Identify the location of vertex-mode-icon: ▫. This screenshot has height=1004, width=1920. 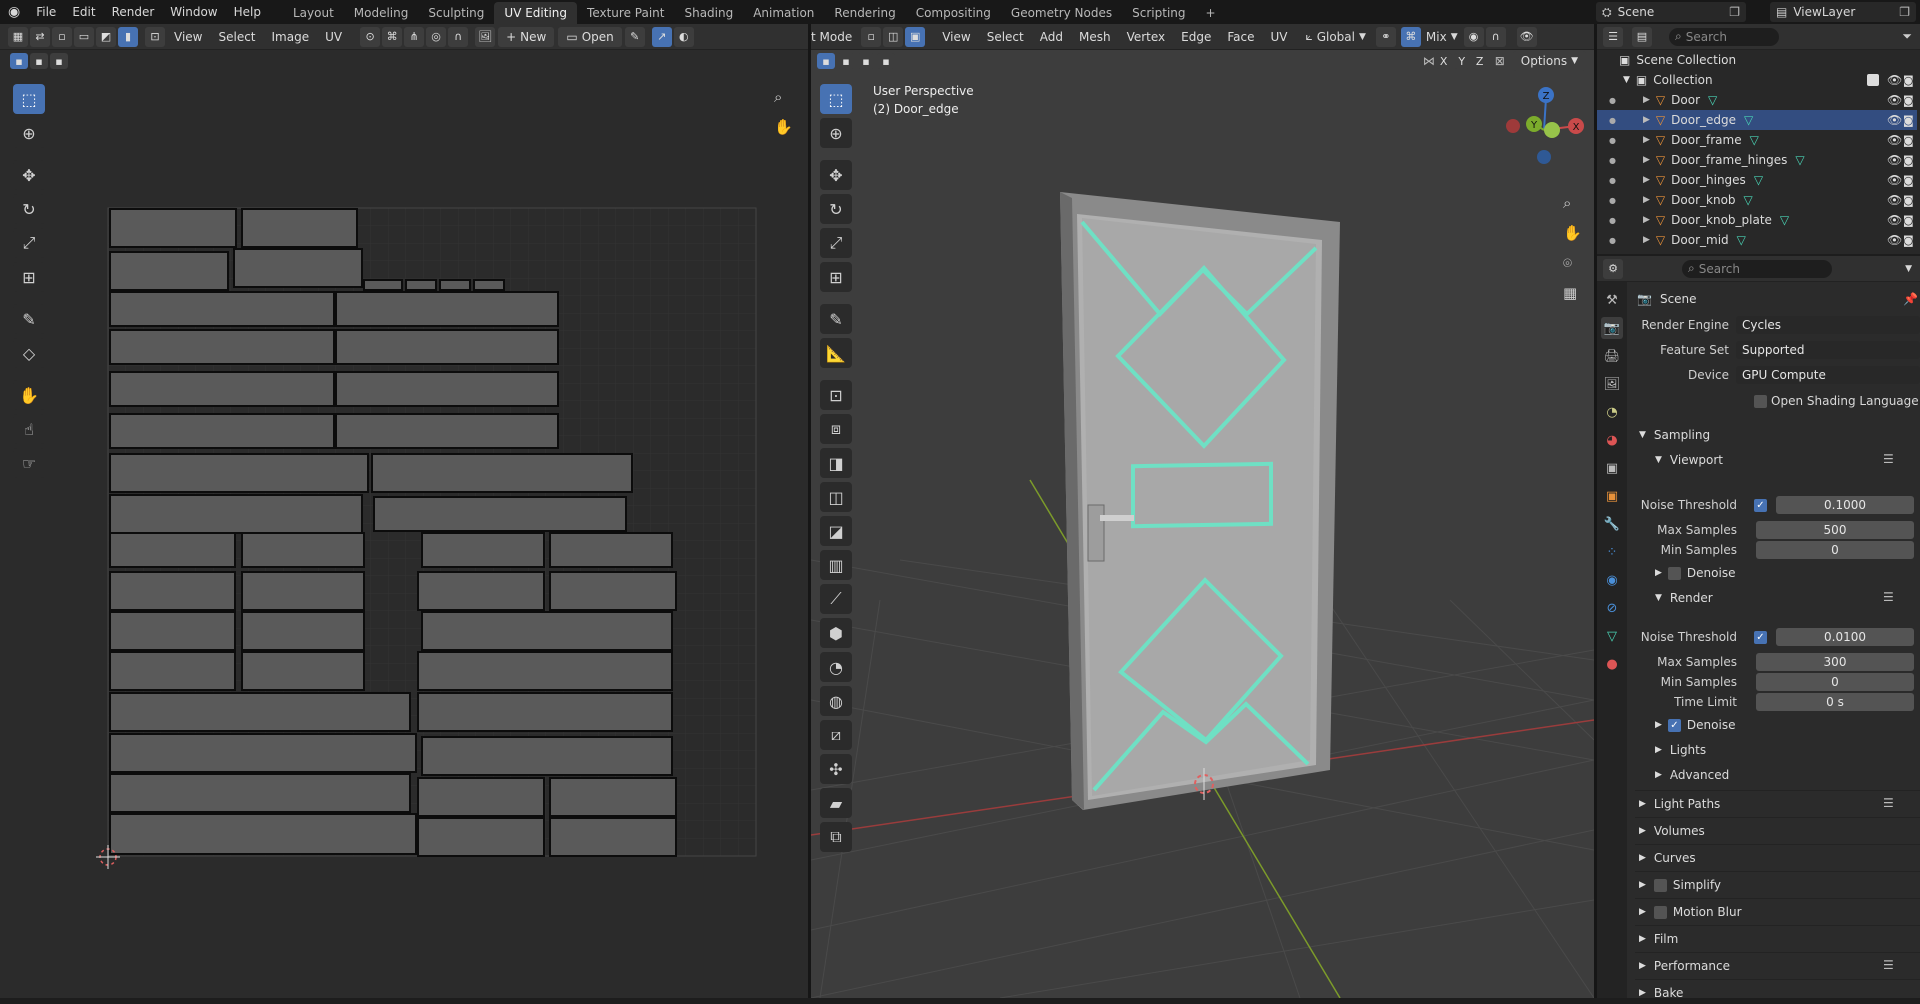
(871, 36).